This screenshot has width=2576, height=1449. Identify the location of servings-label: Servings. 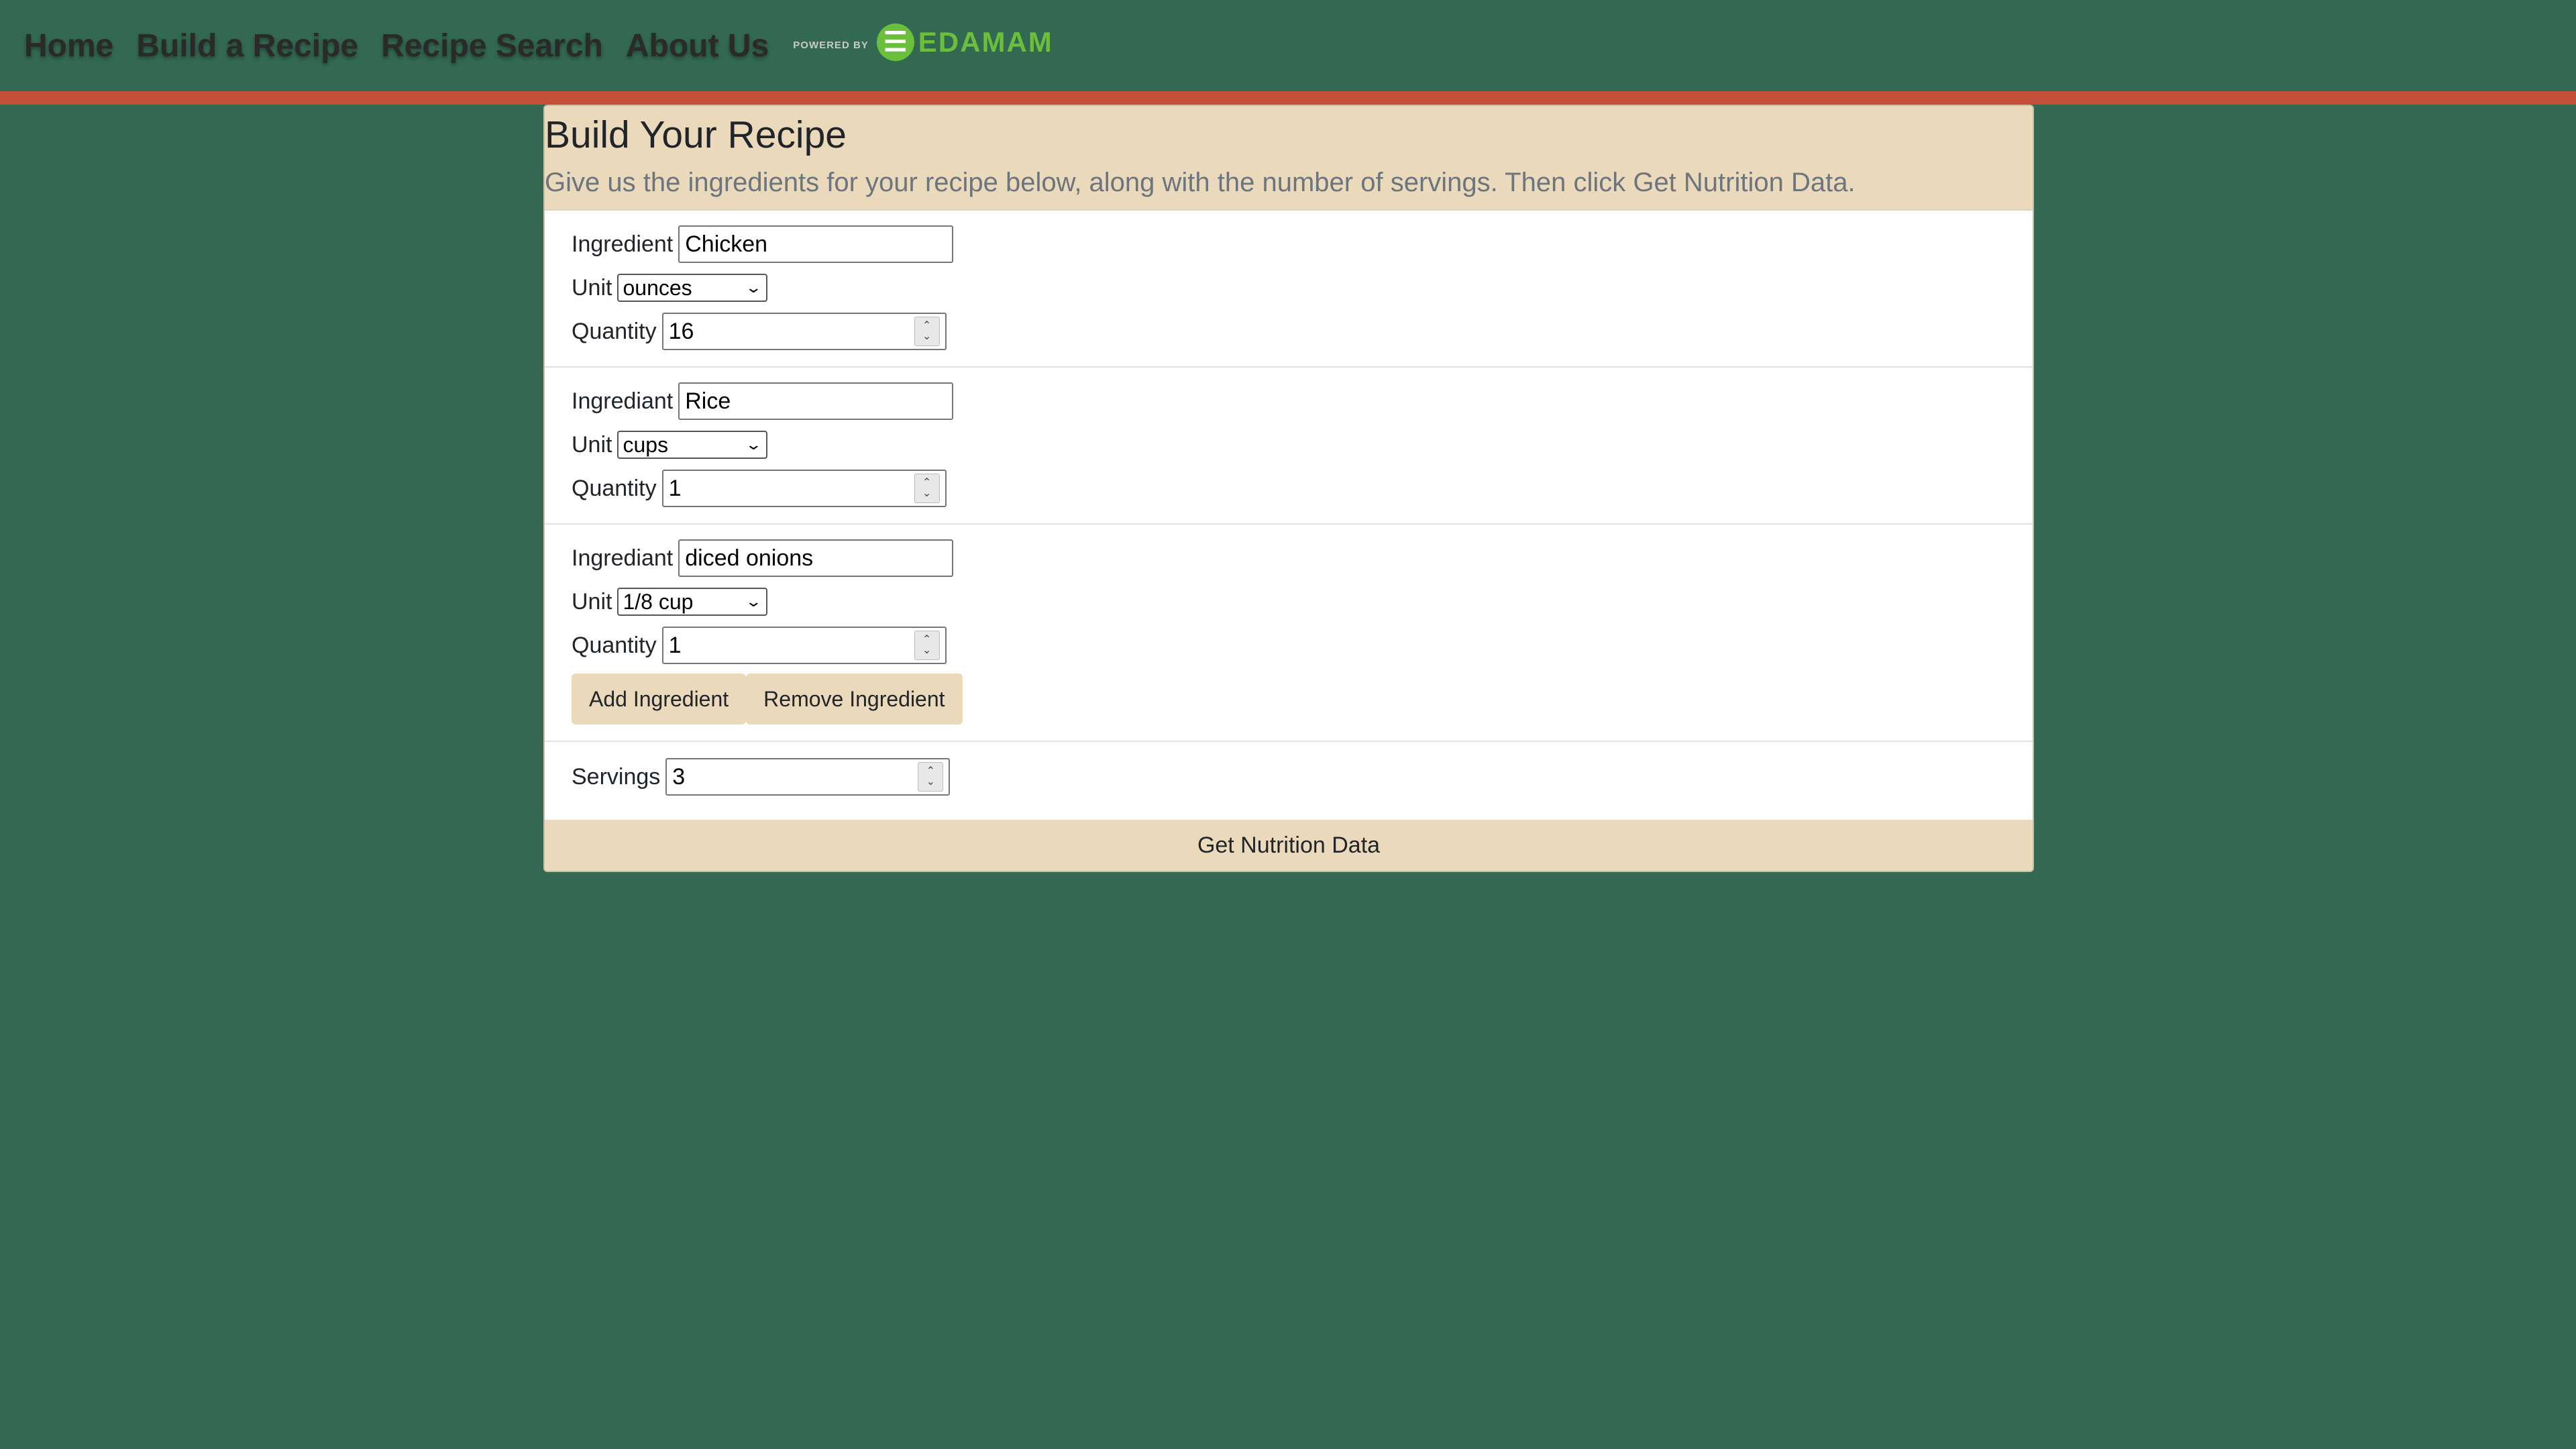
(616, 776).